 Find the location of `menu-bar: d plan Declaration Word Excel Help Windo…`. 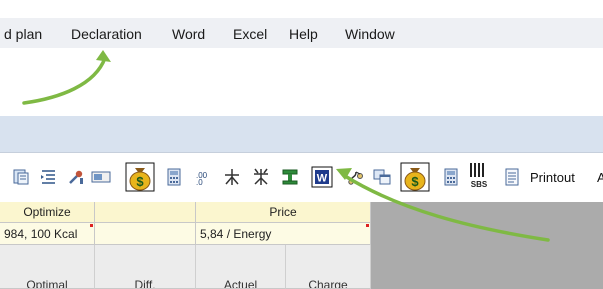

menu-bar: d plan Declaration Word Excel Help Windo… is located at coordinates (301, 33).